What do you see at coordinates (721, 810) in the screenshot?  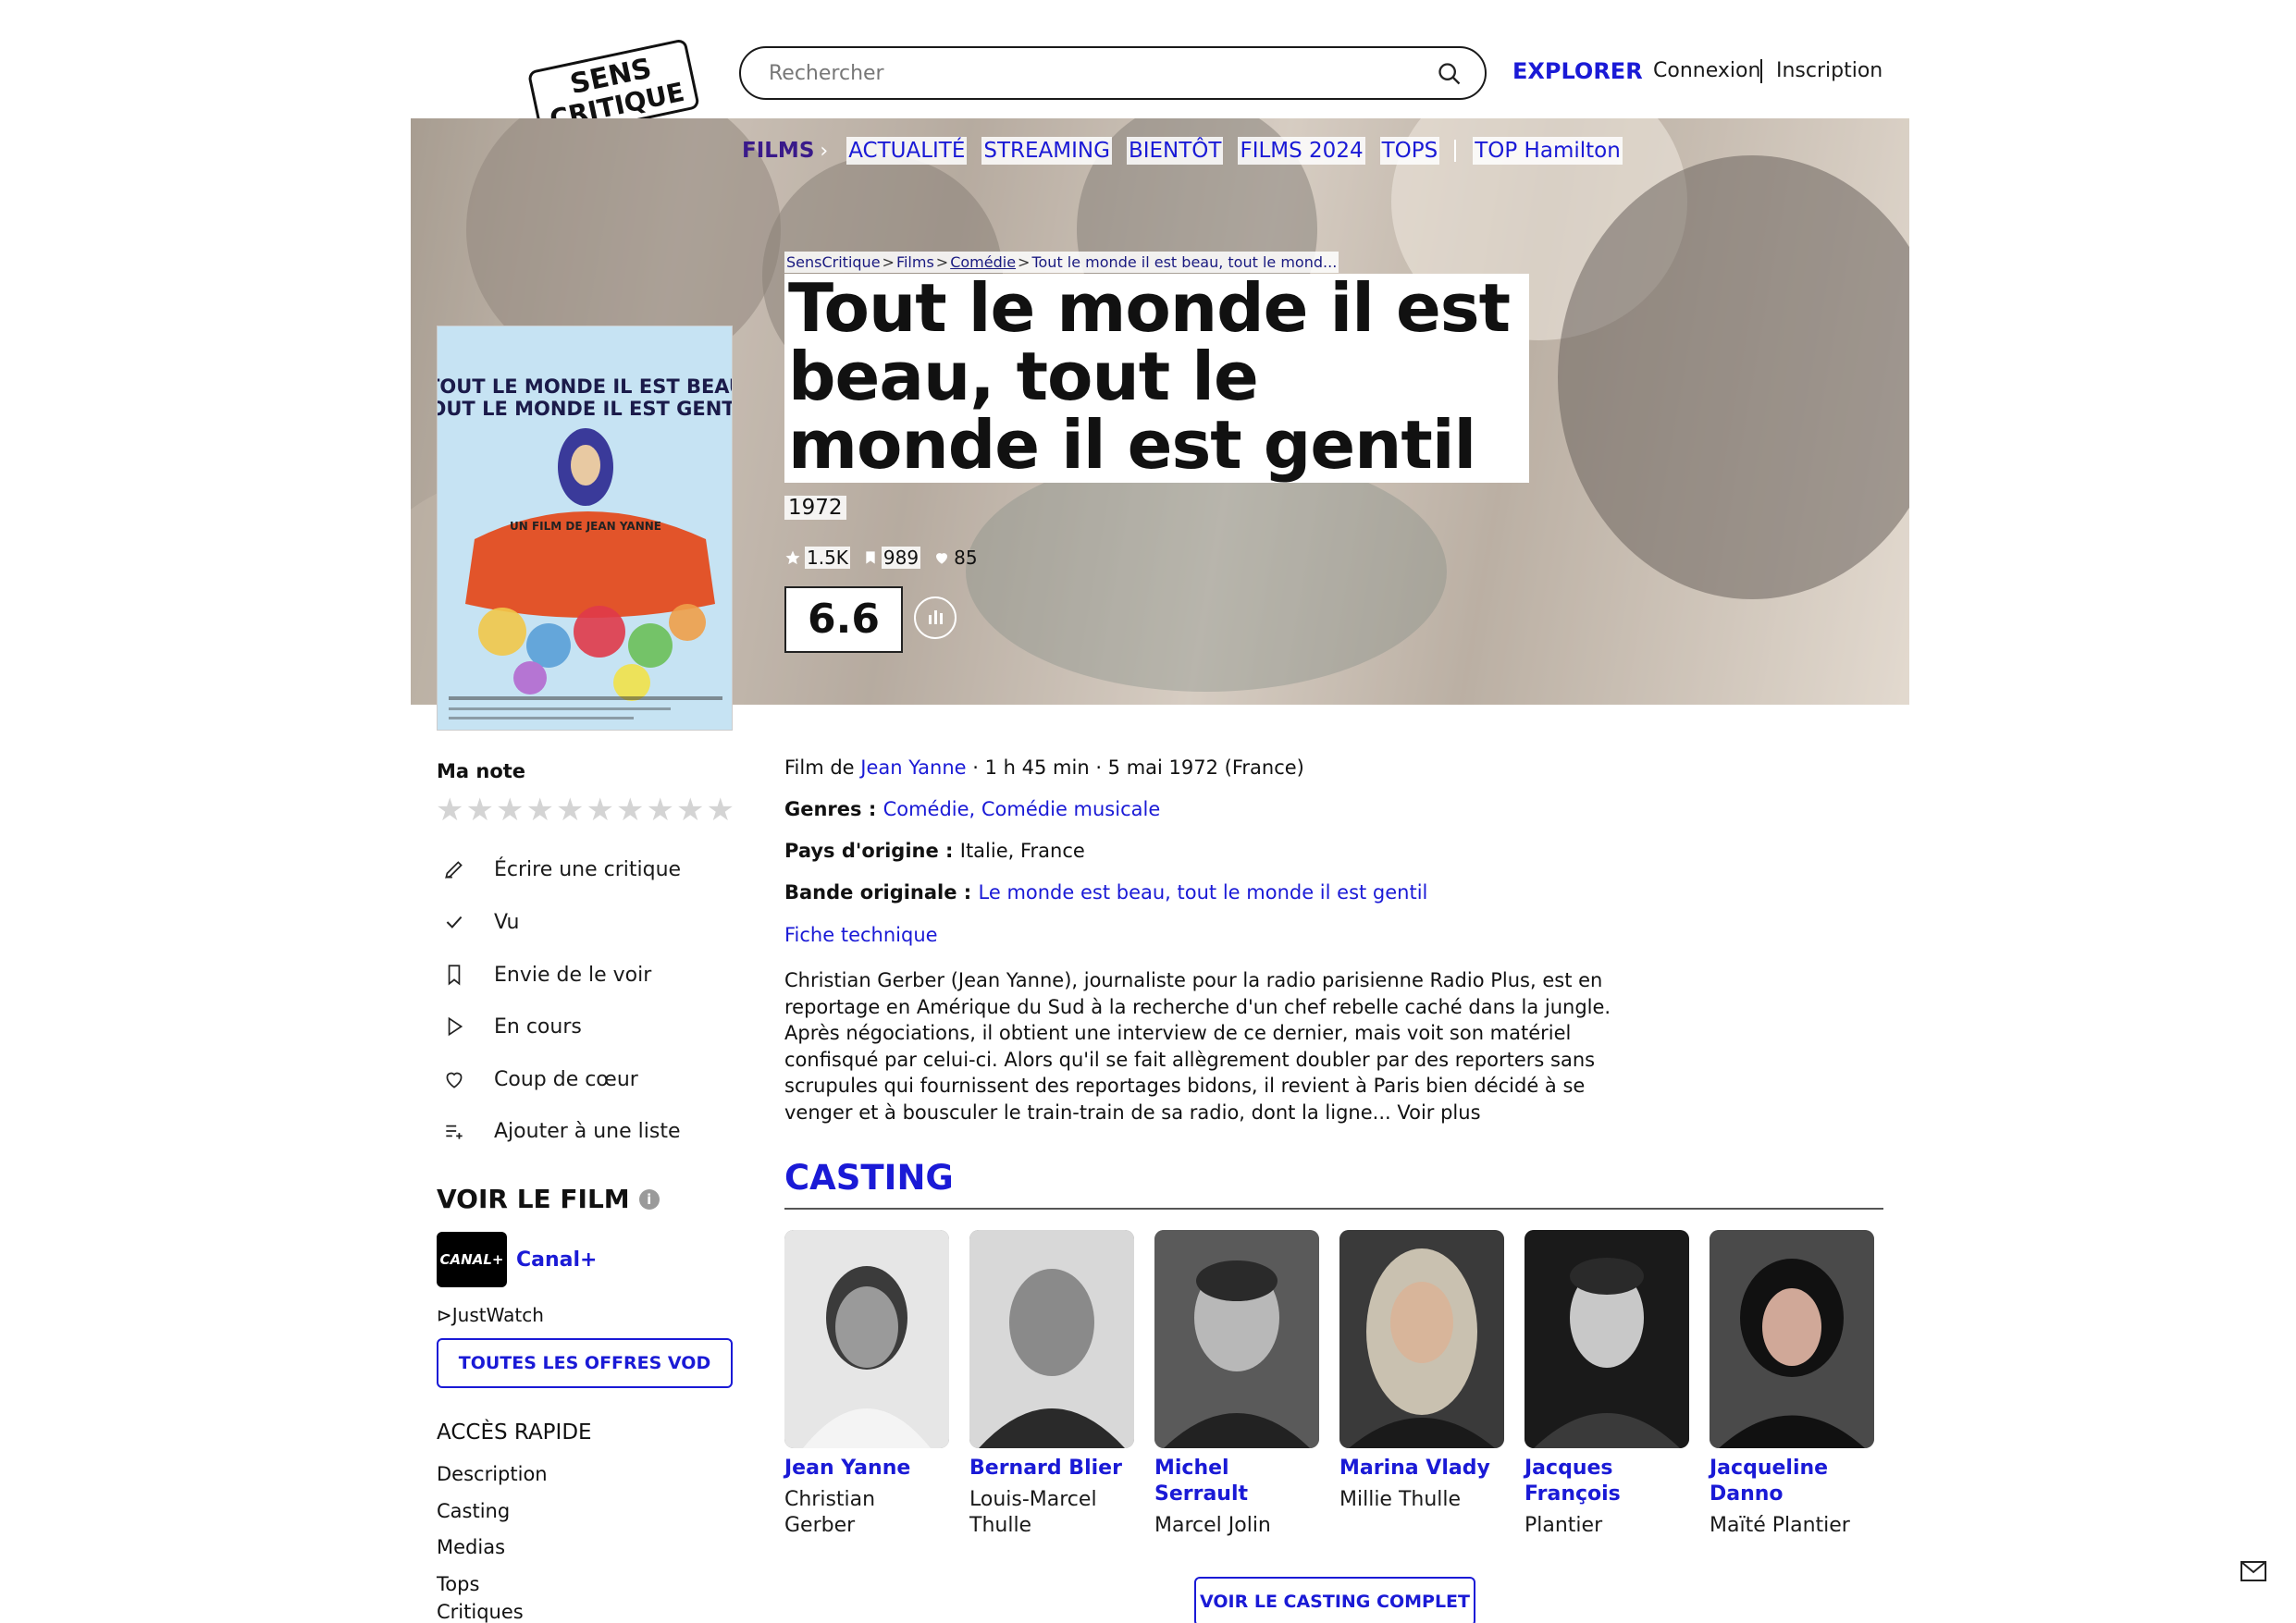 I see `rating-star-10: ★` at bounding box center [721, 810].